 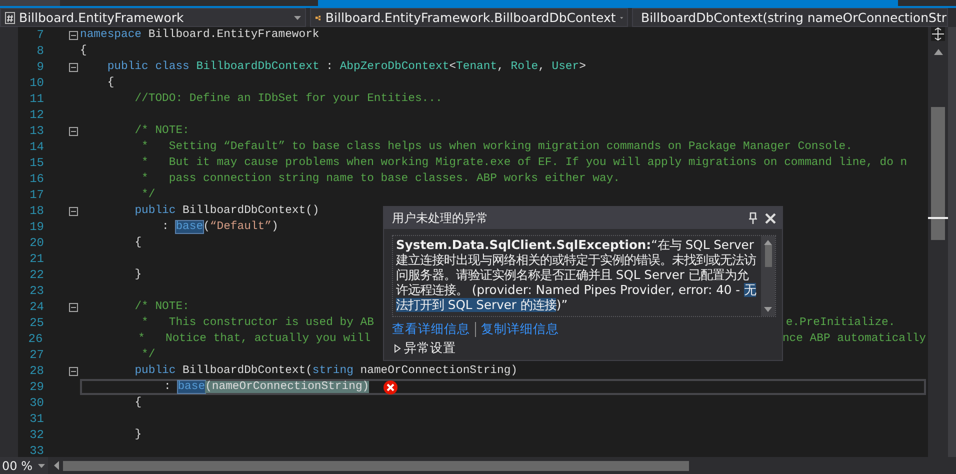 I want to click on details-link: 查看详细信息, so click(x=431, y=329).